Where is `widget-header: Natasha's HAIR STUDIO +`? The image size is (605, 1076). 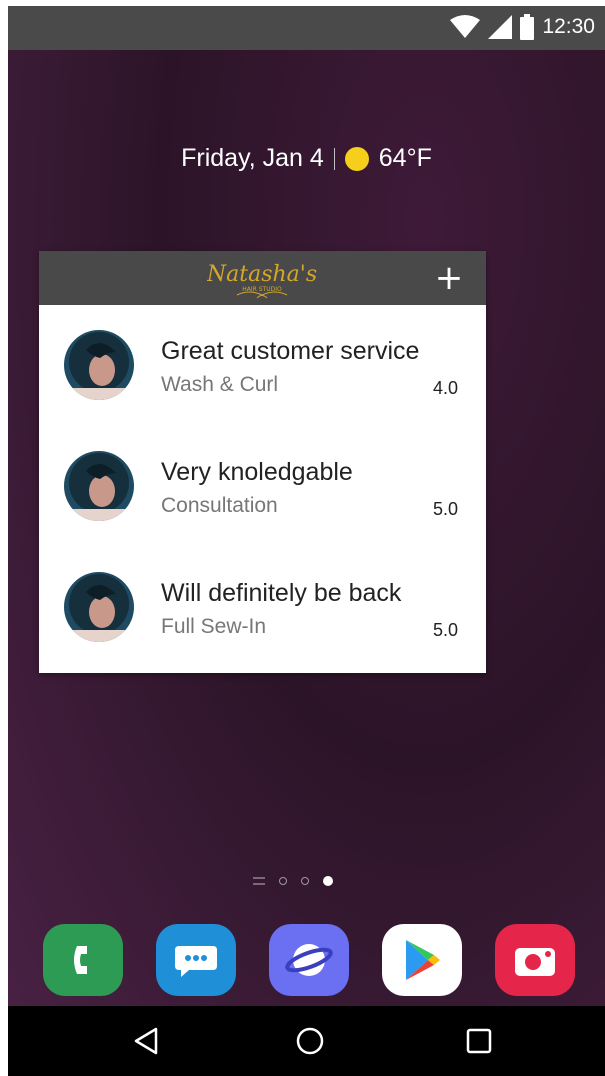 widget-header: Natasha's HAIR STUDIO + is located at coordinates (262, 278).